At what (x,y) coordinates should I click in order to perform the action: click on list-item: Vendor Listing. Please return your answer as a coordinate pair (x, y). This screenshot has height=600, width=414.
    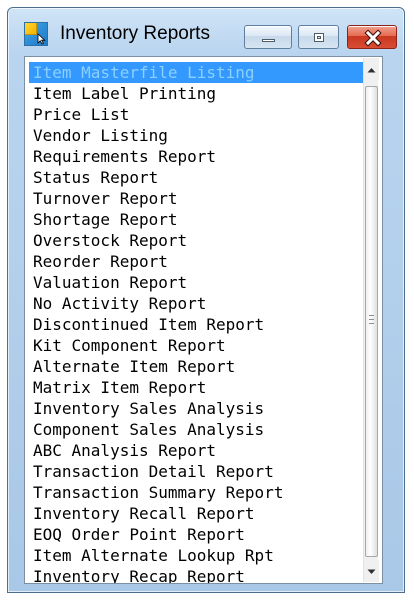
    Looking at the image, I should click on (201, 135).